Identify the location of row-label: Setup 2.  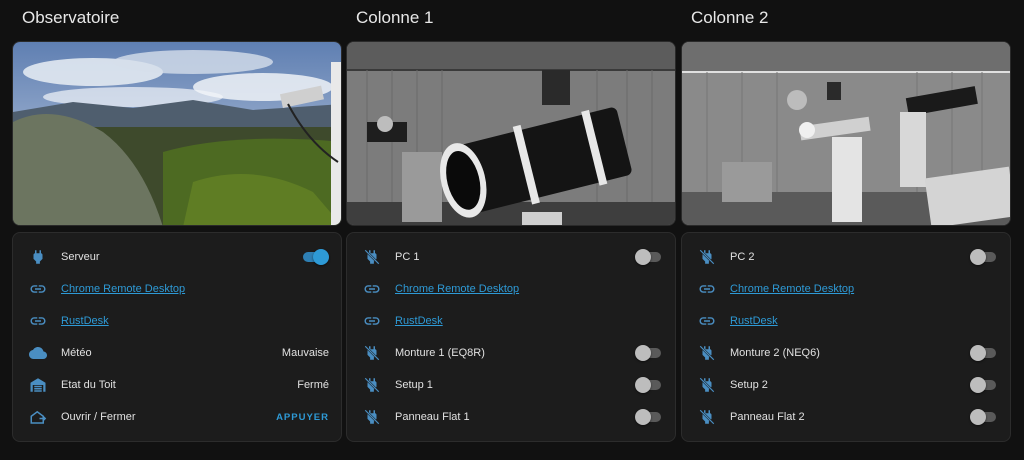
(749, 385).